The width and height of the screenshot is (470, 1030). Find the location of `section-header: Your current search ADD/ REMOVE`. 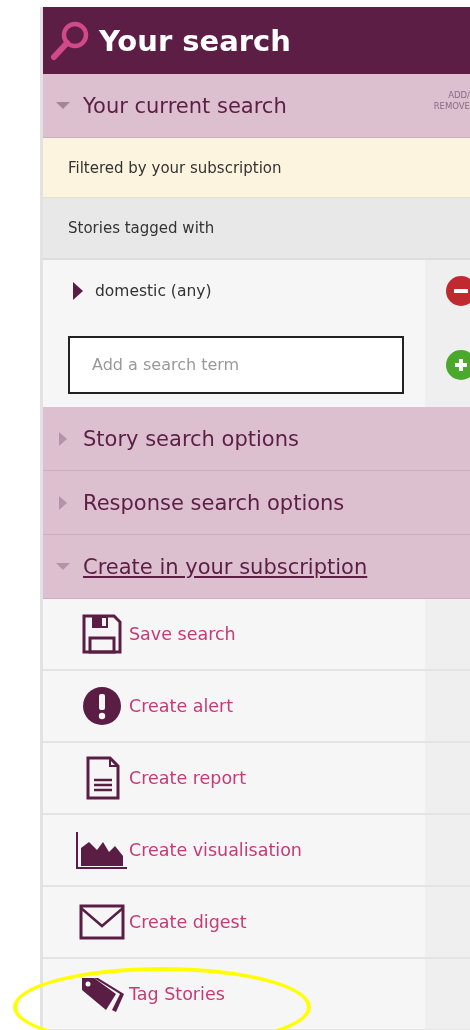

section-header: Your current search ADD/ REMOVE is located at coordinates (256, 106).